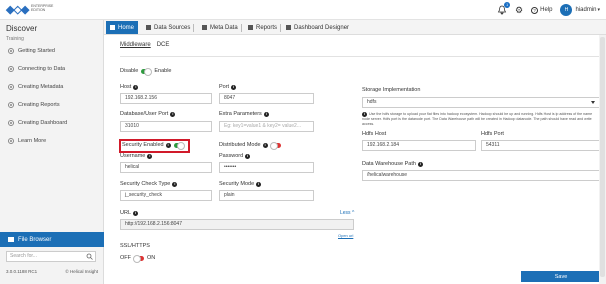  Describe the element at coordinates (166, 98) in the screenshot. I see `host-input: 192.168.2.156` at that location.